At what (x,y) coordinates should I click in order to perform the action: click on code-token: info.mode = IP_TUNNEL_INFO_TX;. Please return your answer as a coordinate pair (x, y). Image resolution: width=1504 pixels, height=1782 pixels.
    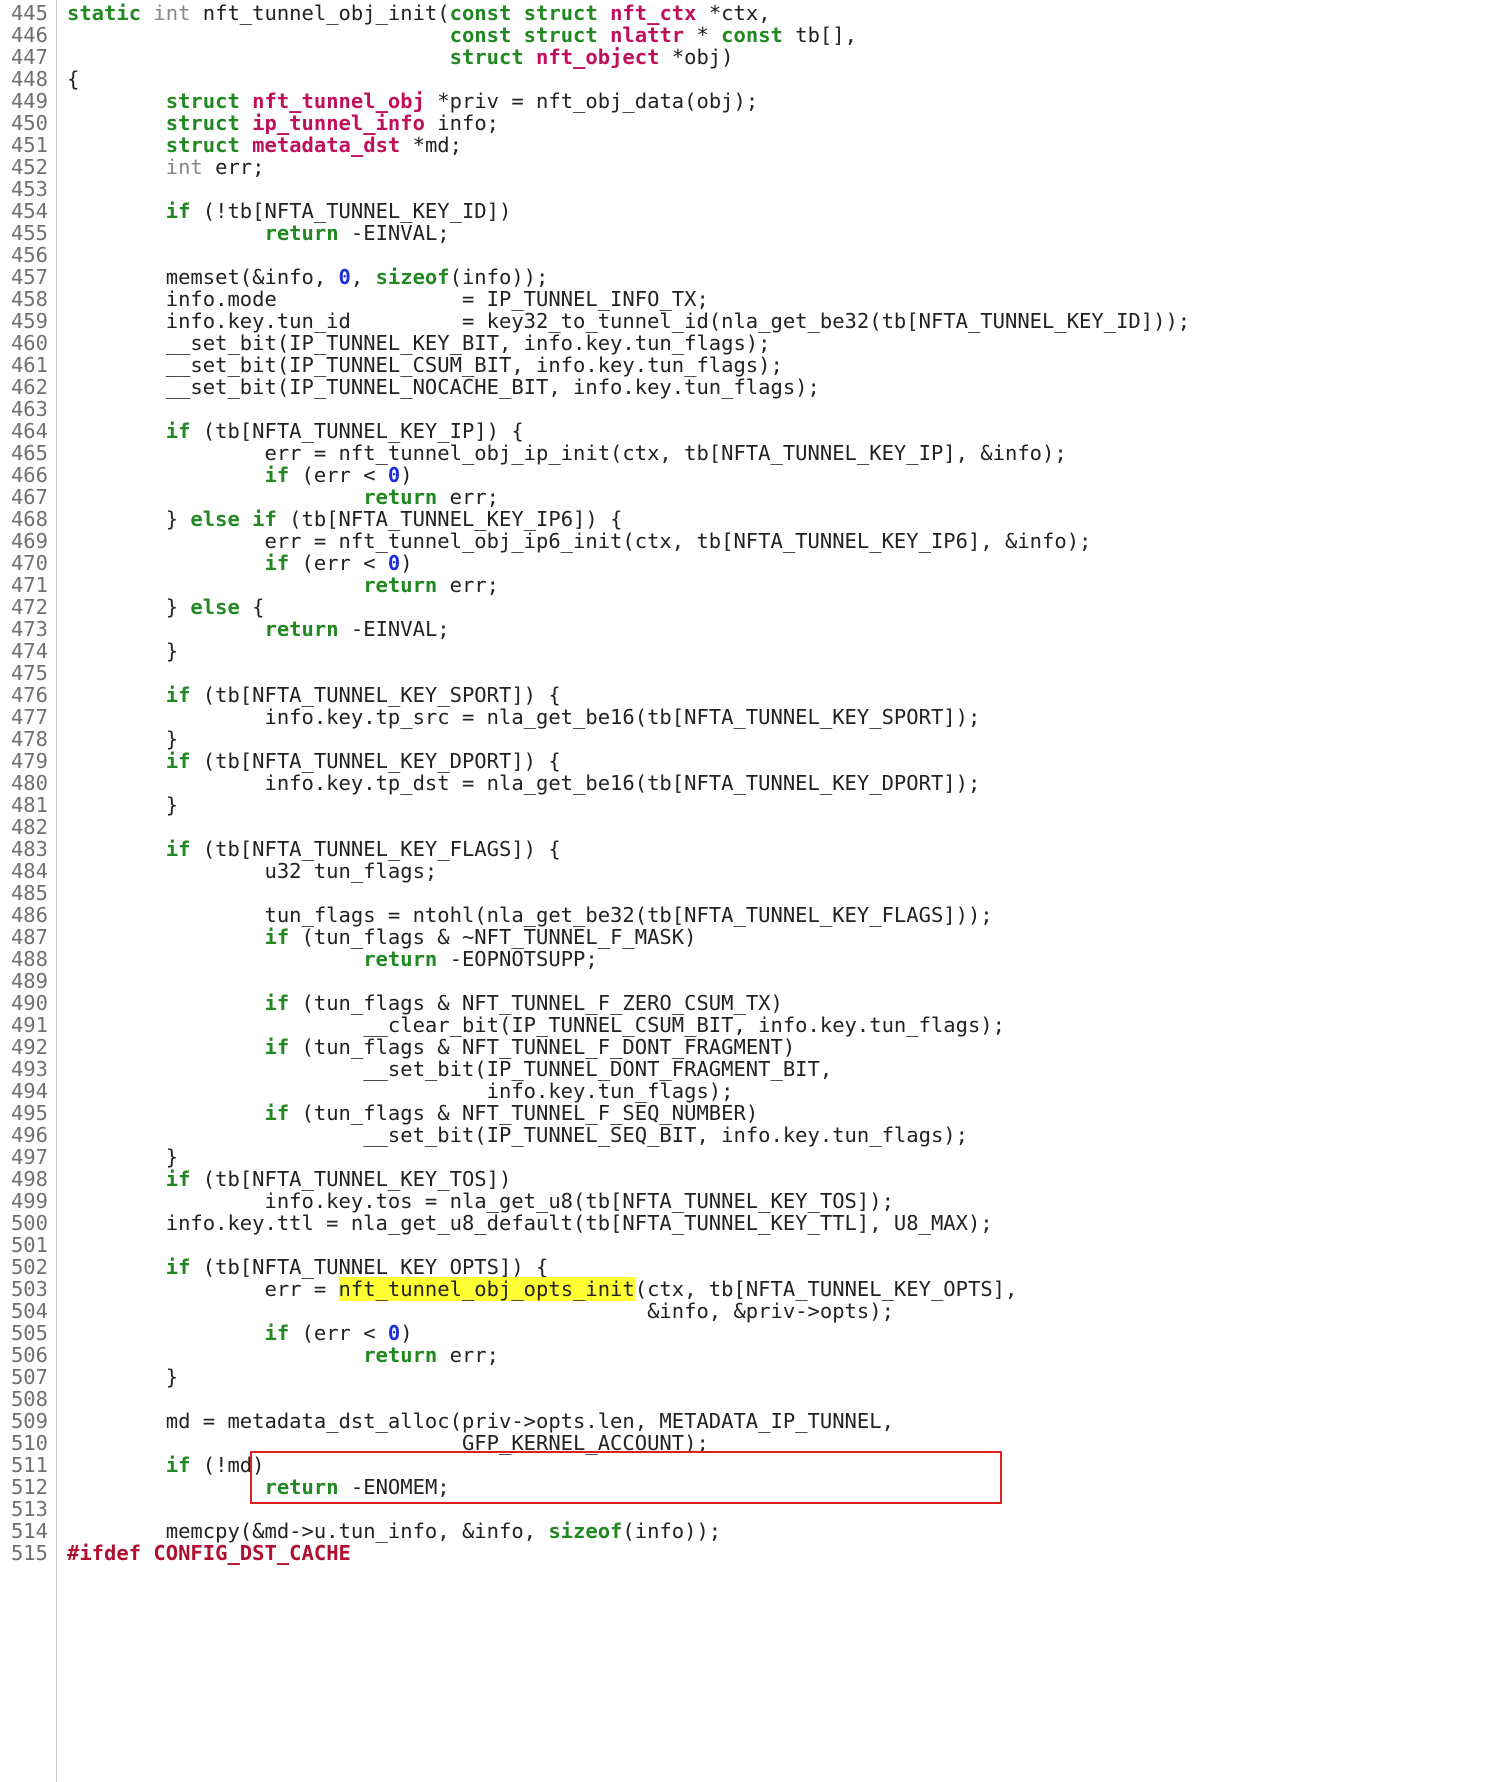
    Looking at the image, I should click on (388, 299).